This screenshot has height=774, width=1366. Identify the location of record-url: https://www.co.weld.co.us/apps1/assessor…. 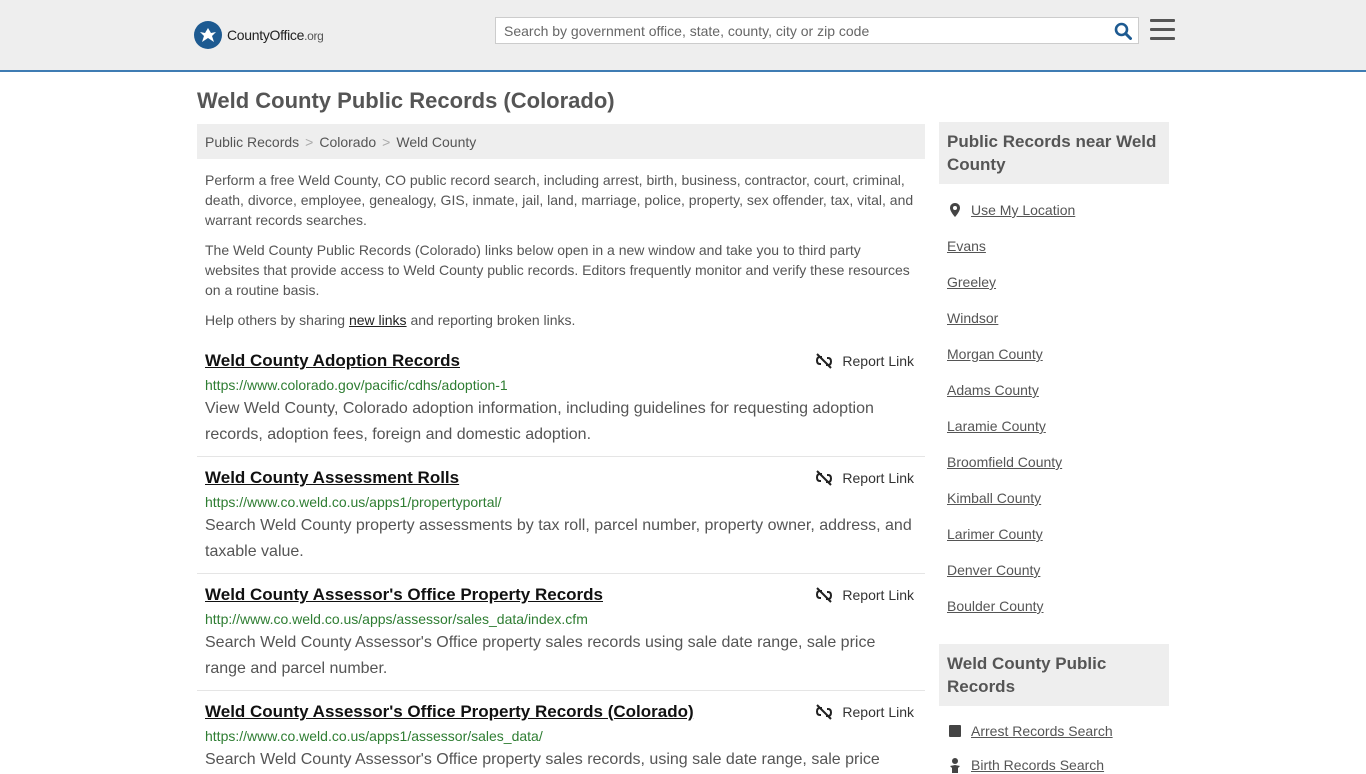
(374, 736).